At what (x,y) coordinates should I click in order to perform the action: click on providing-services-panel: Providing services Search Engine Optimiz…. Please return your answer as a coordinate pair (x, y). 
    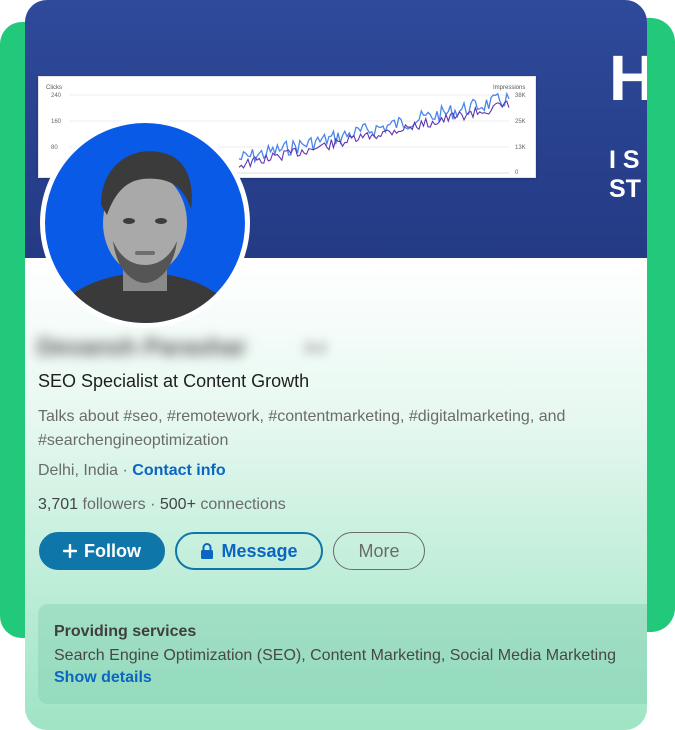
    Looking at the image, I should click on (342, 654).